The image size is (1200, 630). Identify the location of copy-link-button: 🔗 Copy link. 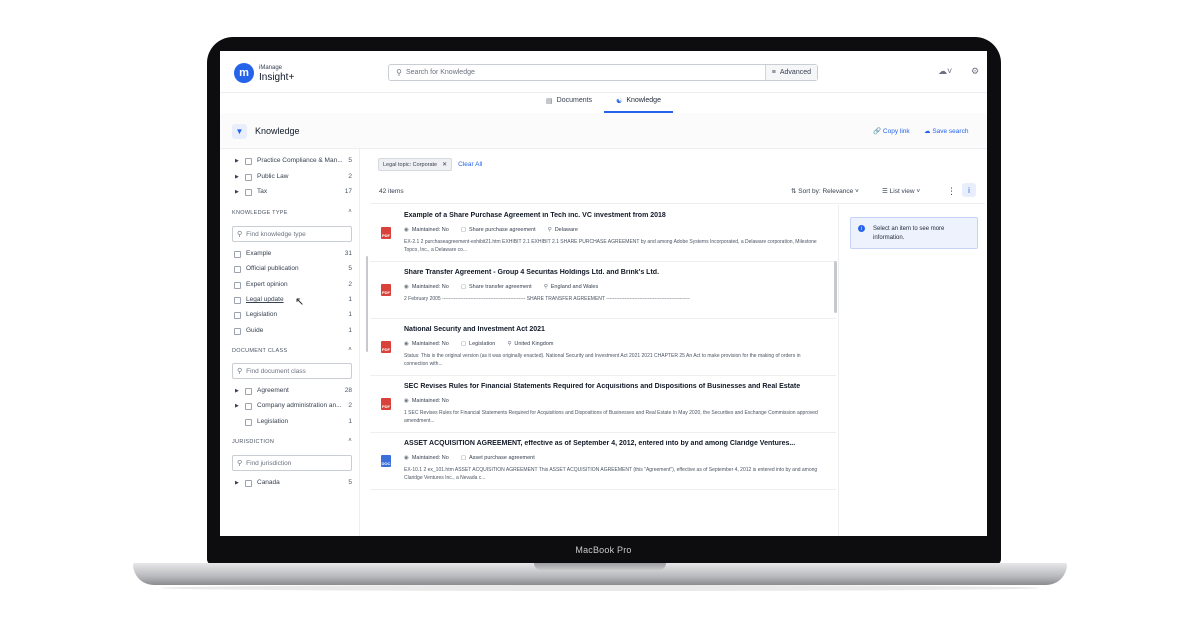
(891, 131).